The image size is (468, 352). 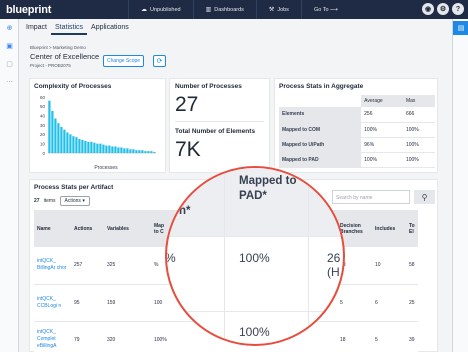 I want to click on aggregate-header, so click(x=320, y=101).